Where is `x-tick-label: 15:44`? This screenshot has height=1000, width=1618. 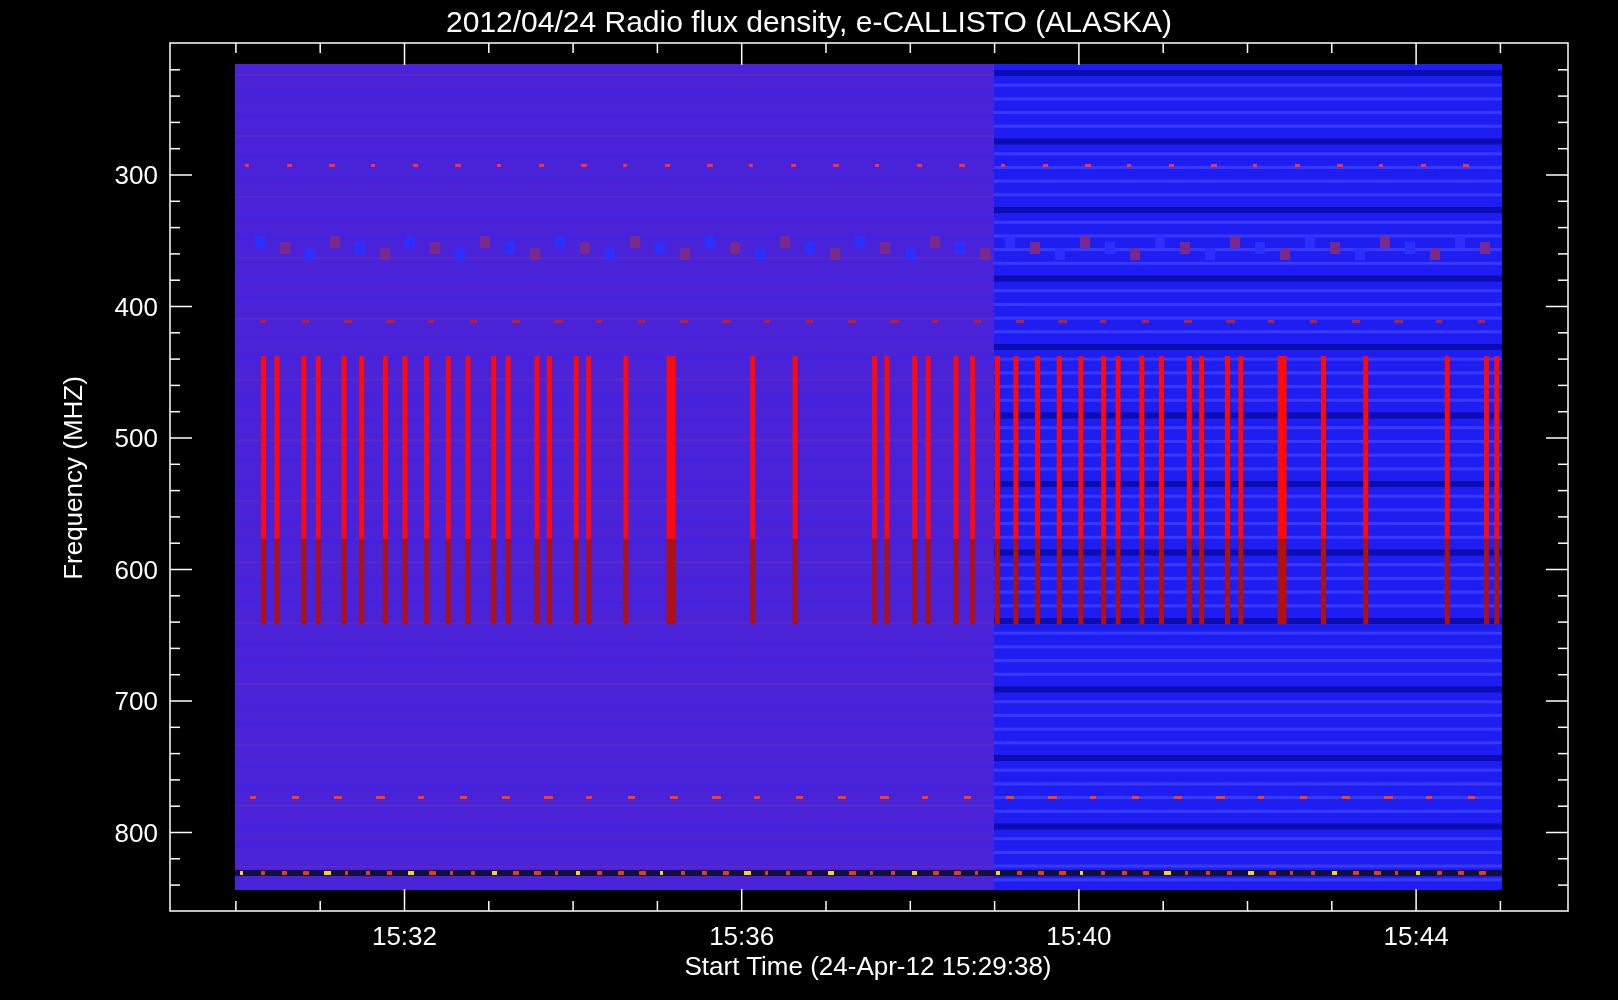 x-tick-label: 15:44 is located at coordinates (1416, 936).